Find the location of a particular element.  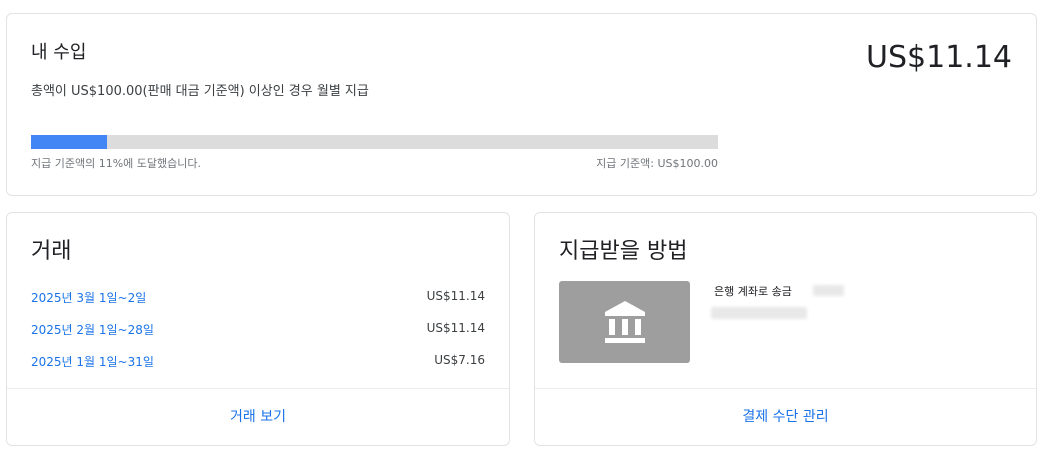

transaction-period-link: 2025년 1월 1일~31일 is located at coordinates (92, 361).